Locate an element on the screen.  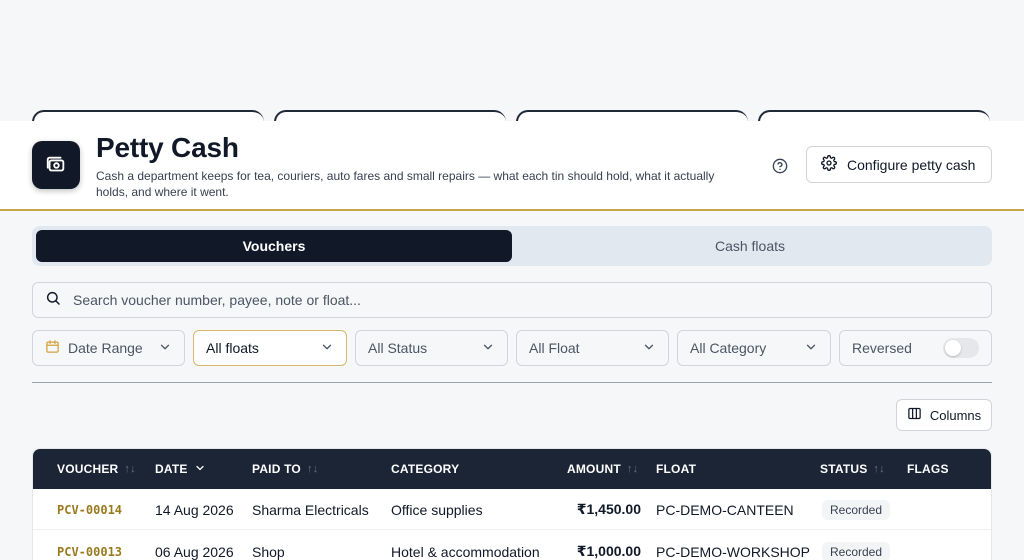
search-bar is located at coordinates (512, 300).